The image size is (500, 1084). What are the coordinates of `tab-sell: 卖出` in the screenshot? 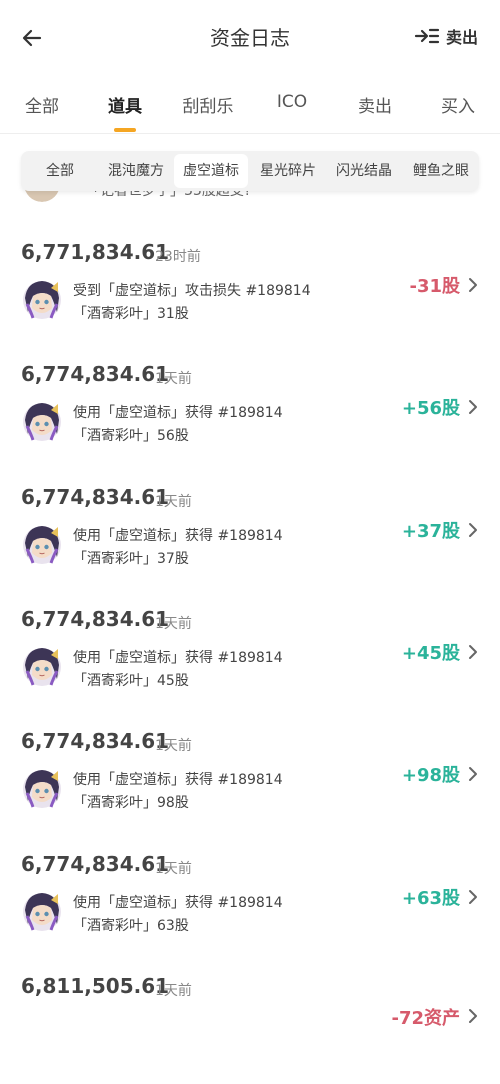 It's located at (375, 104).